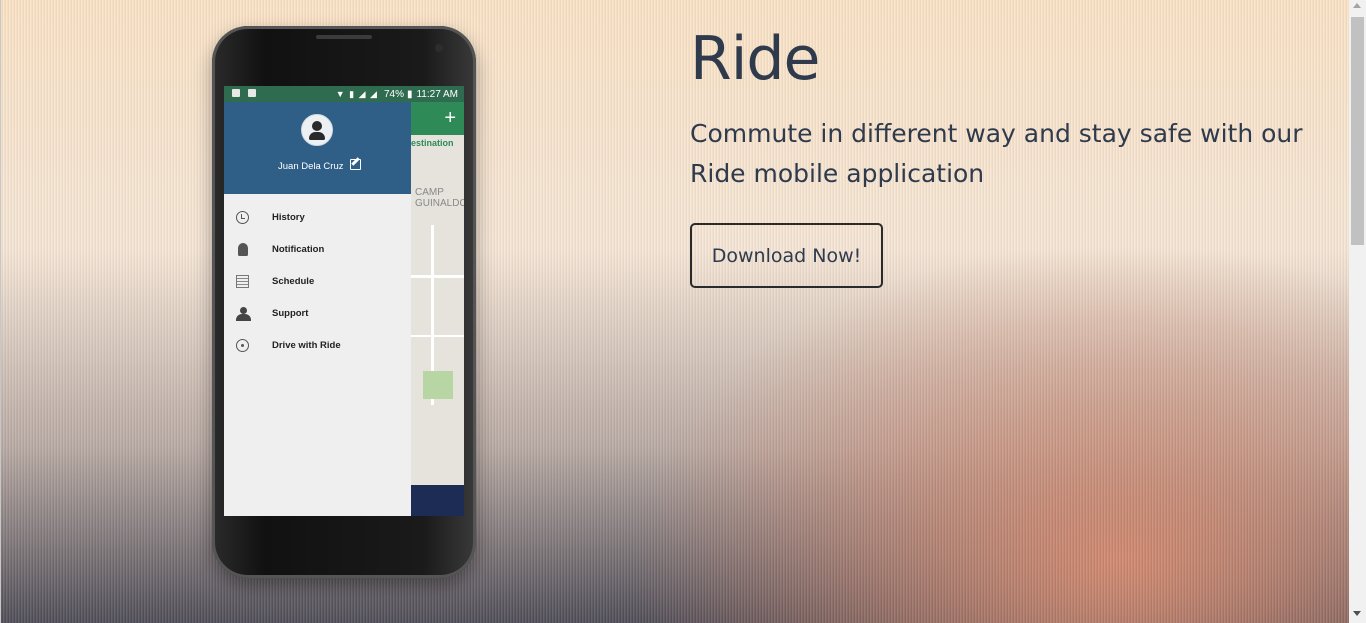 This screenshot has width=1366, height=623. What do you see at coordinates (288, 217) in the screenshot?
I see `drawer-item-label: History` at bounding box center [288, 217].